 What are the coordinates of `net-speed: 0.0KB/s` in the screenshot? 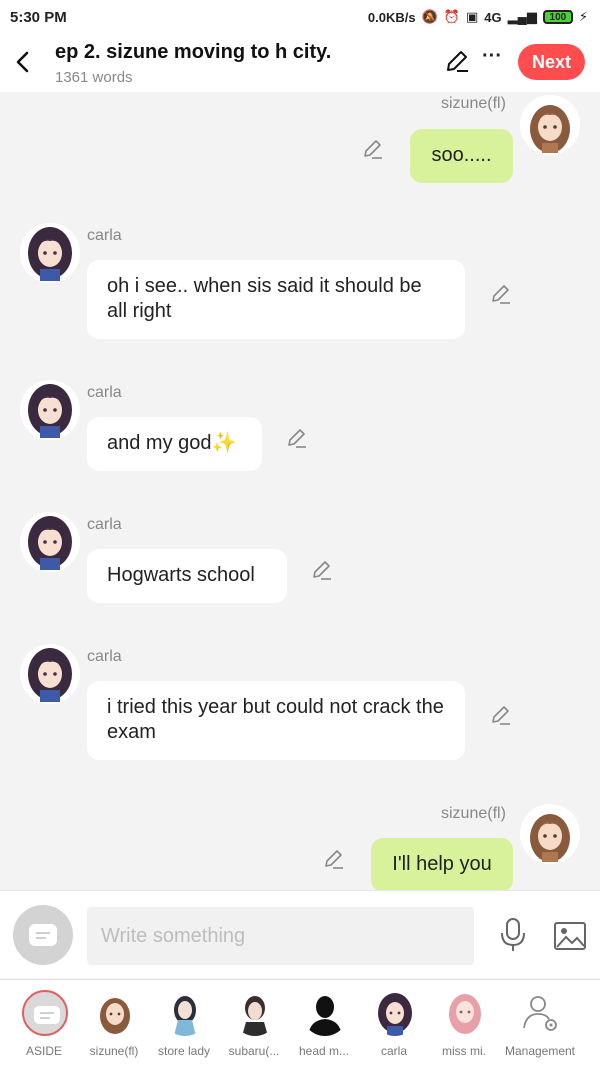 It's located at (391, 17).